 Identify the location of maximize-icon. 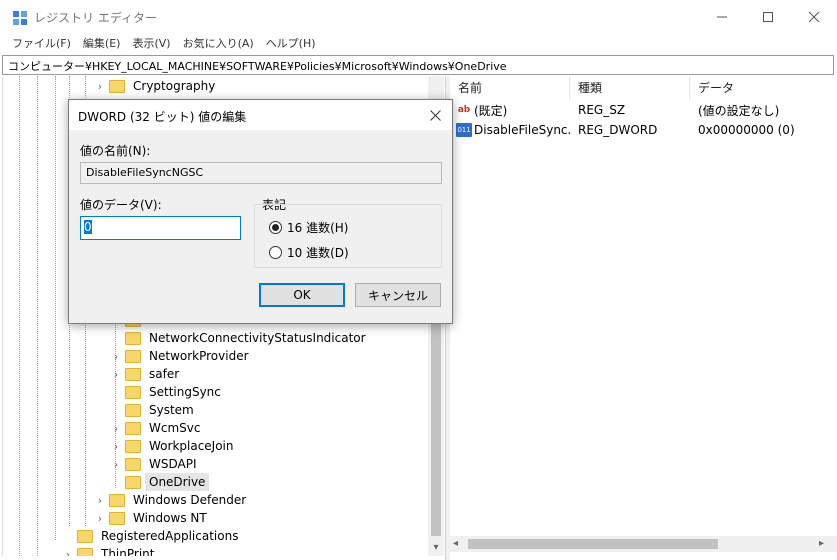
(768, 17).